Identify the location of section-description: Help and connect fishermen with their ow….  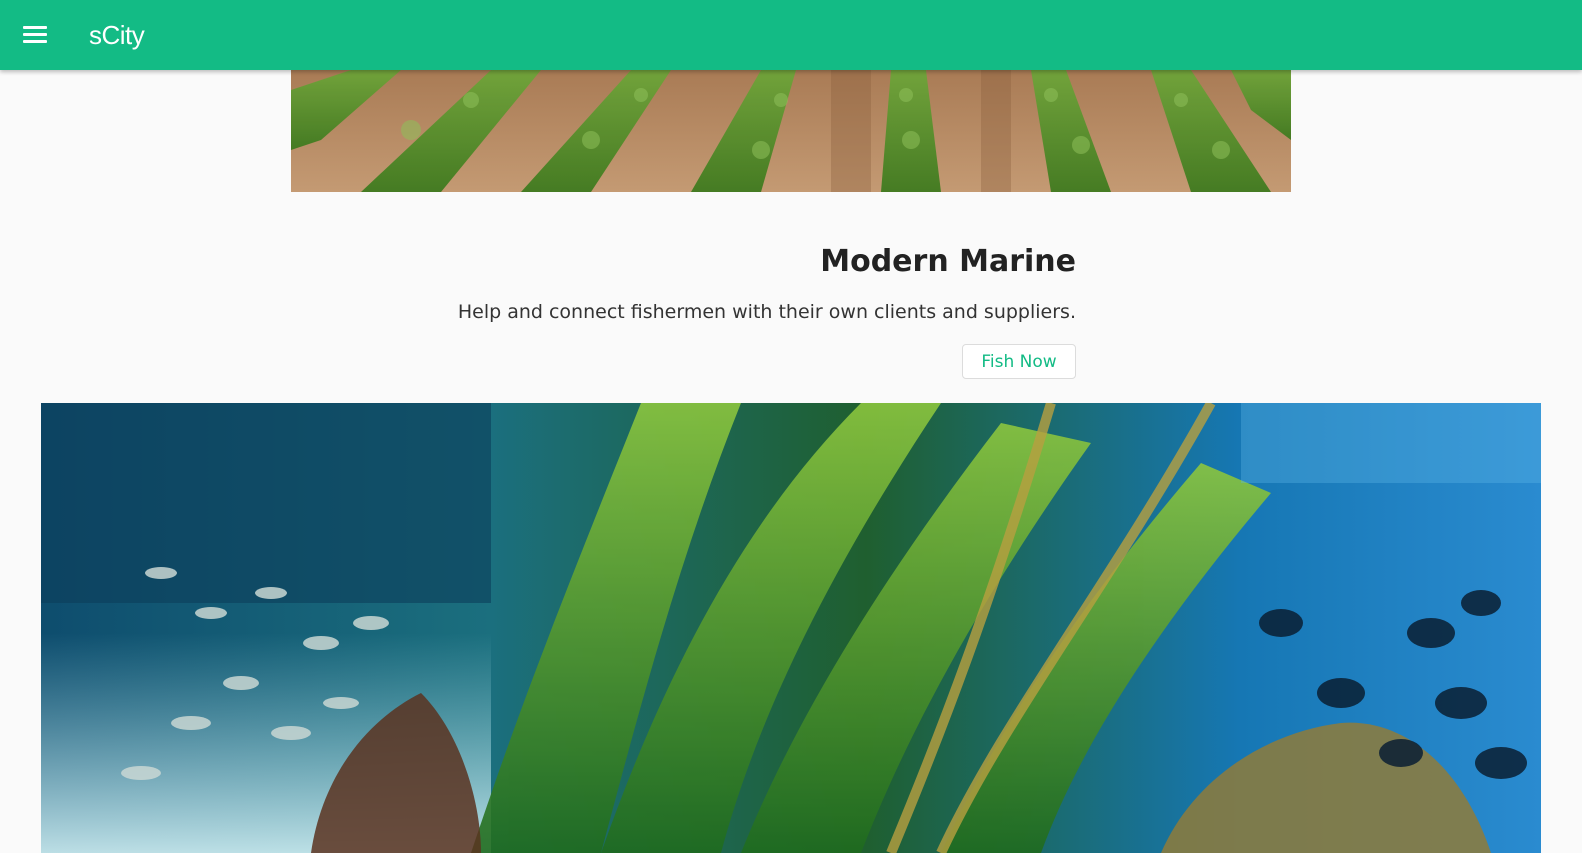
(766, 312).